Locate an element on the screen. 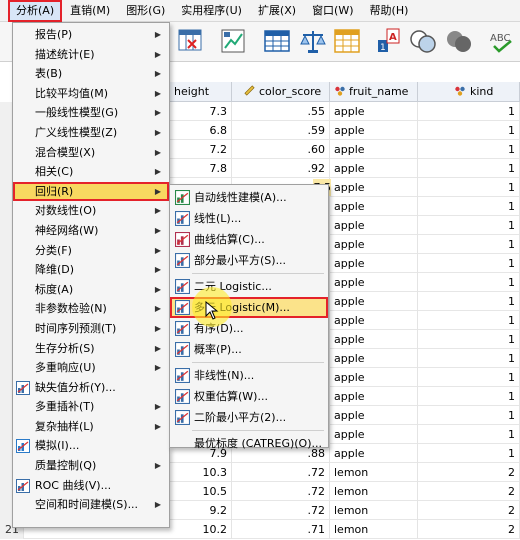 This screenshot has height=540, width=520. menu-item: 空间和时间建模(S)... ▶ is located at coordinates (91, 505).